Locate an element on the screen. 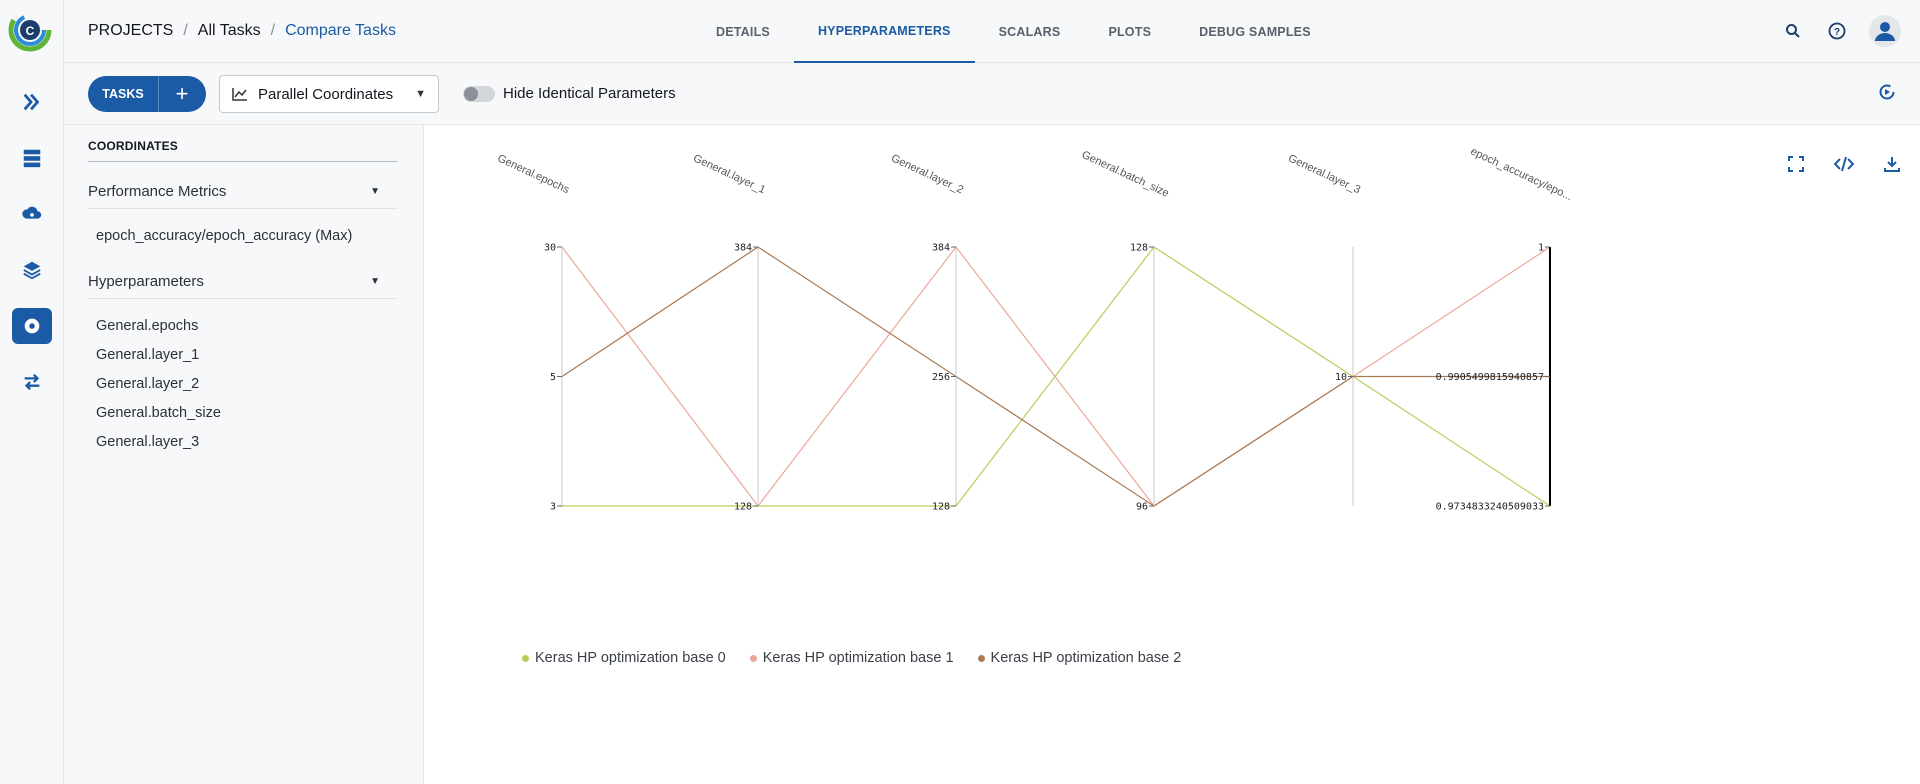 The height and width of the screenshot is (784, 1920). legend-entry: Keras HP optimization base 2 is located at coordinates (1079, 658).